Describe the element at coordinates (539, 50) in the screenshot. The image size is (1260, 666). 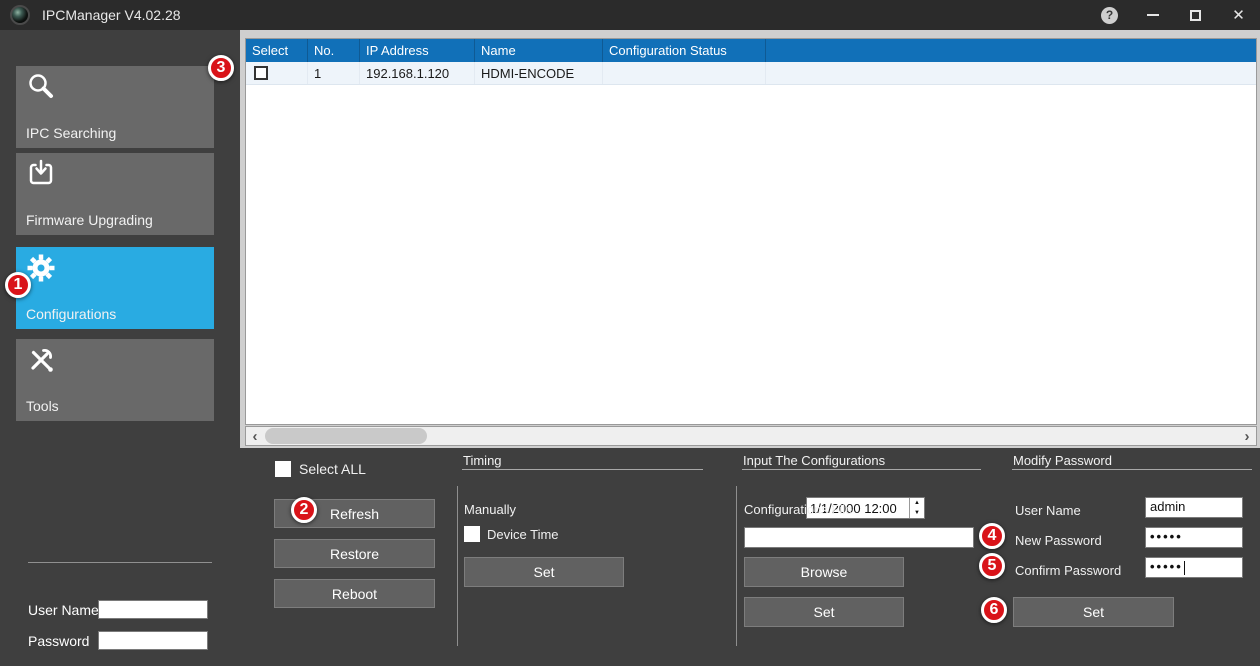
I see `column-header-name: Name` at that location.